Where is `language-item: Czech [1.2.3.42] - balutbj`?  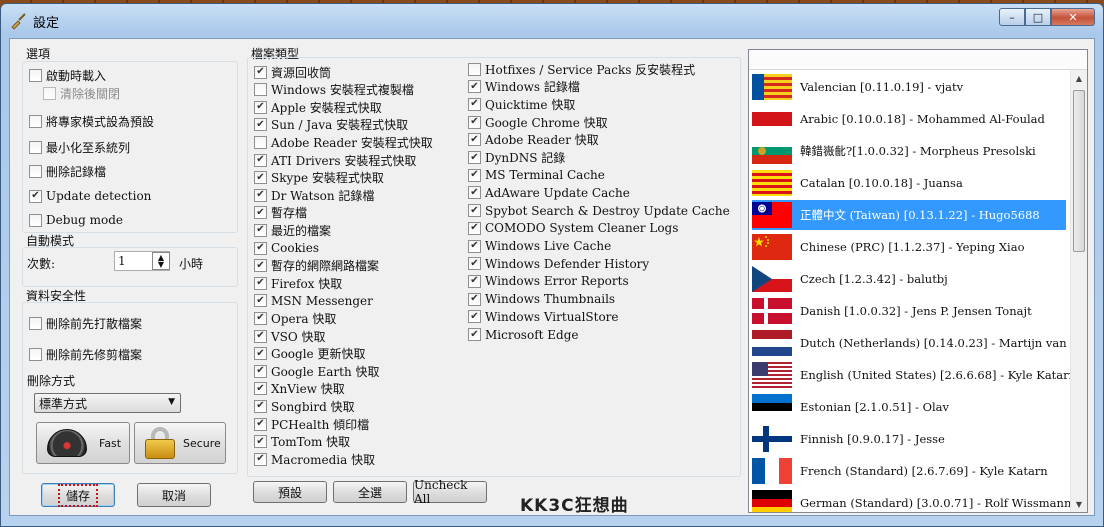 language-item: Czech [1.2.3.42] - balutbj is located at coordinates (909, 279).